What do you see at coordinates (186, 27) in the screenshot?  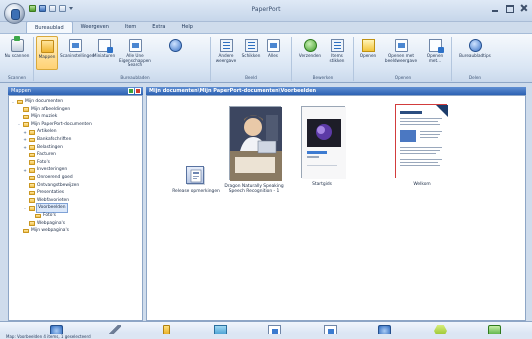 I see `tab-help: Help` at bounding box center [186, 27].